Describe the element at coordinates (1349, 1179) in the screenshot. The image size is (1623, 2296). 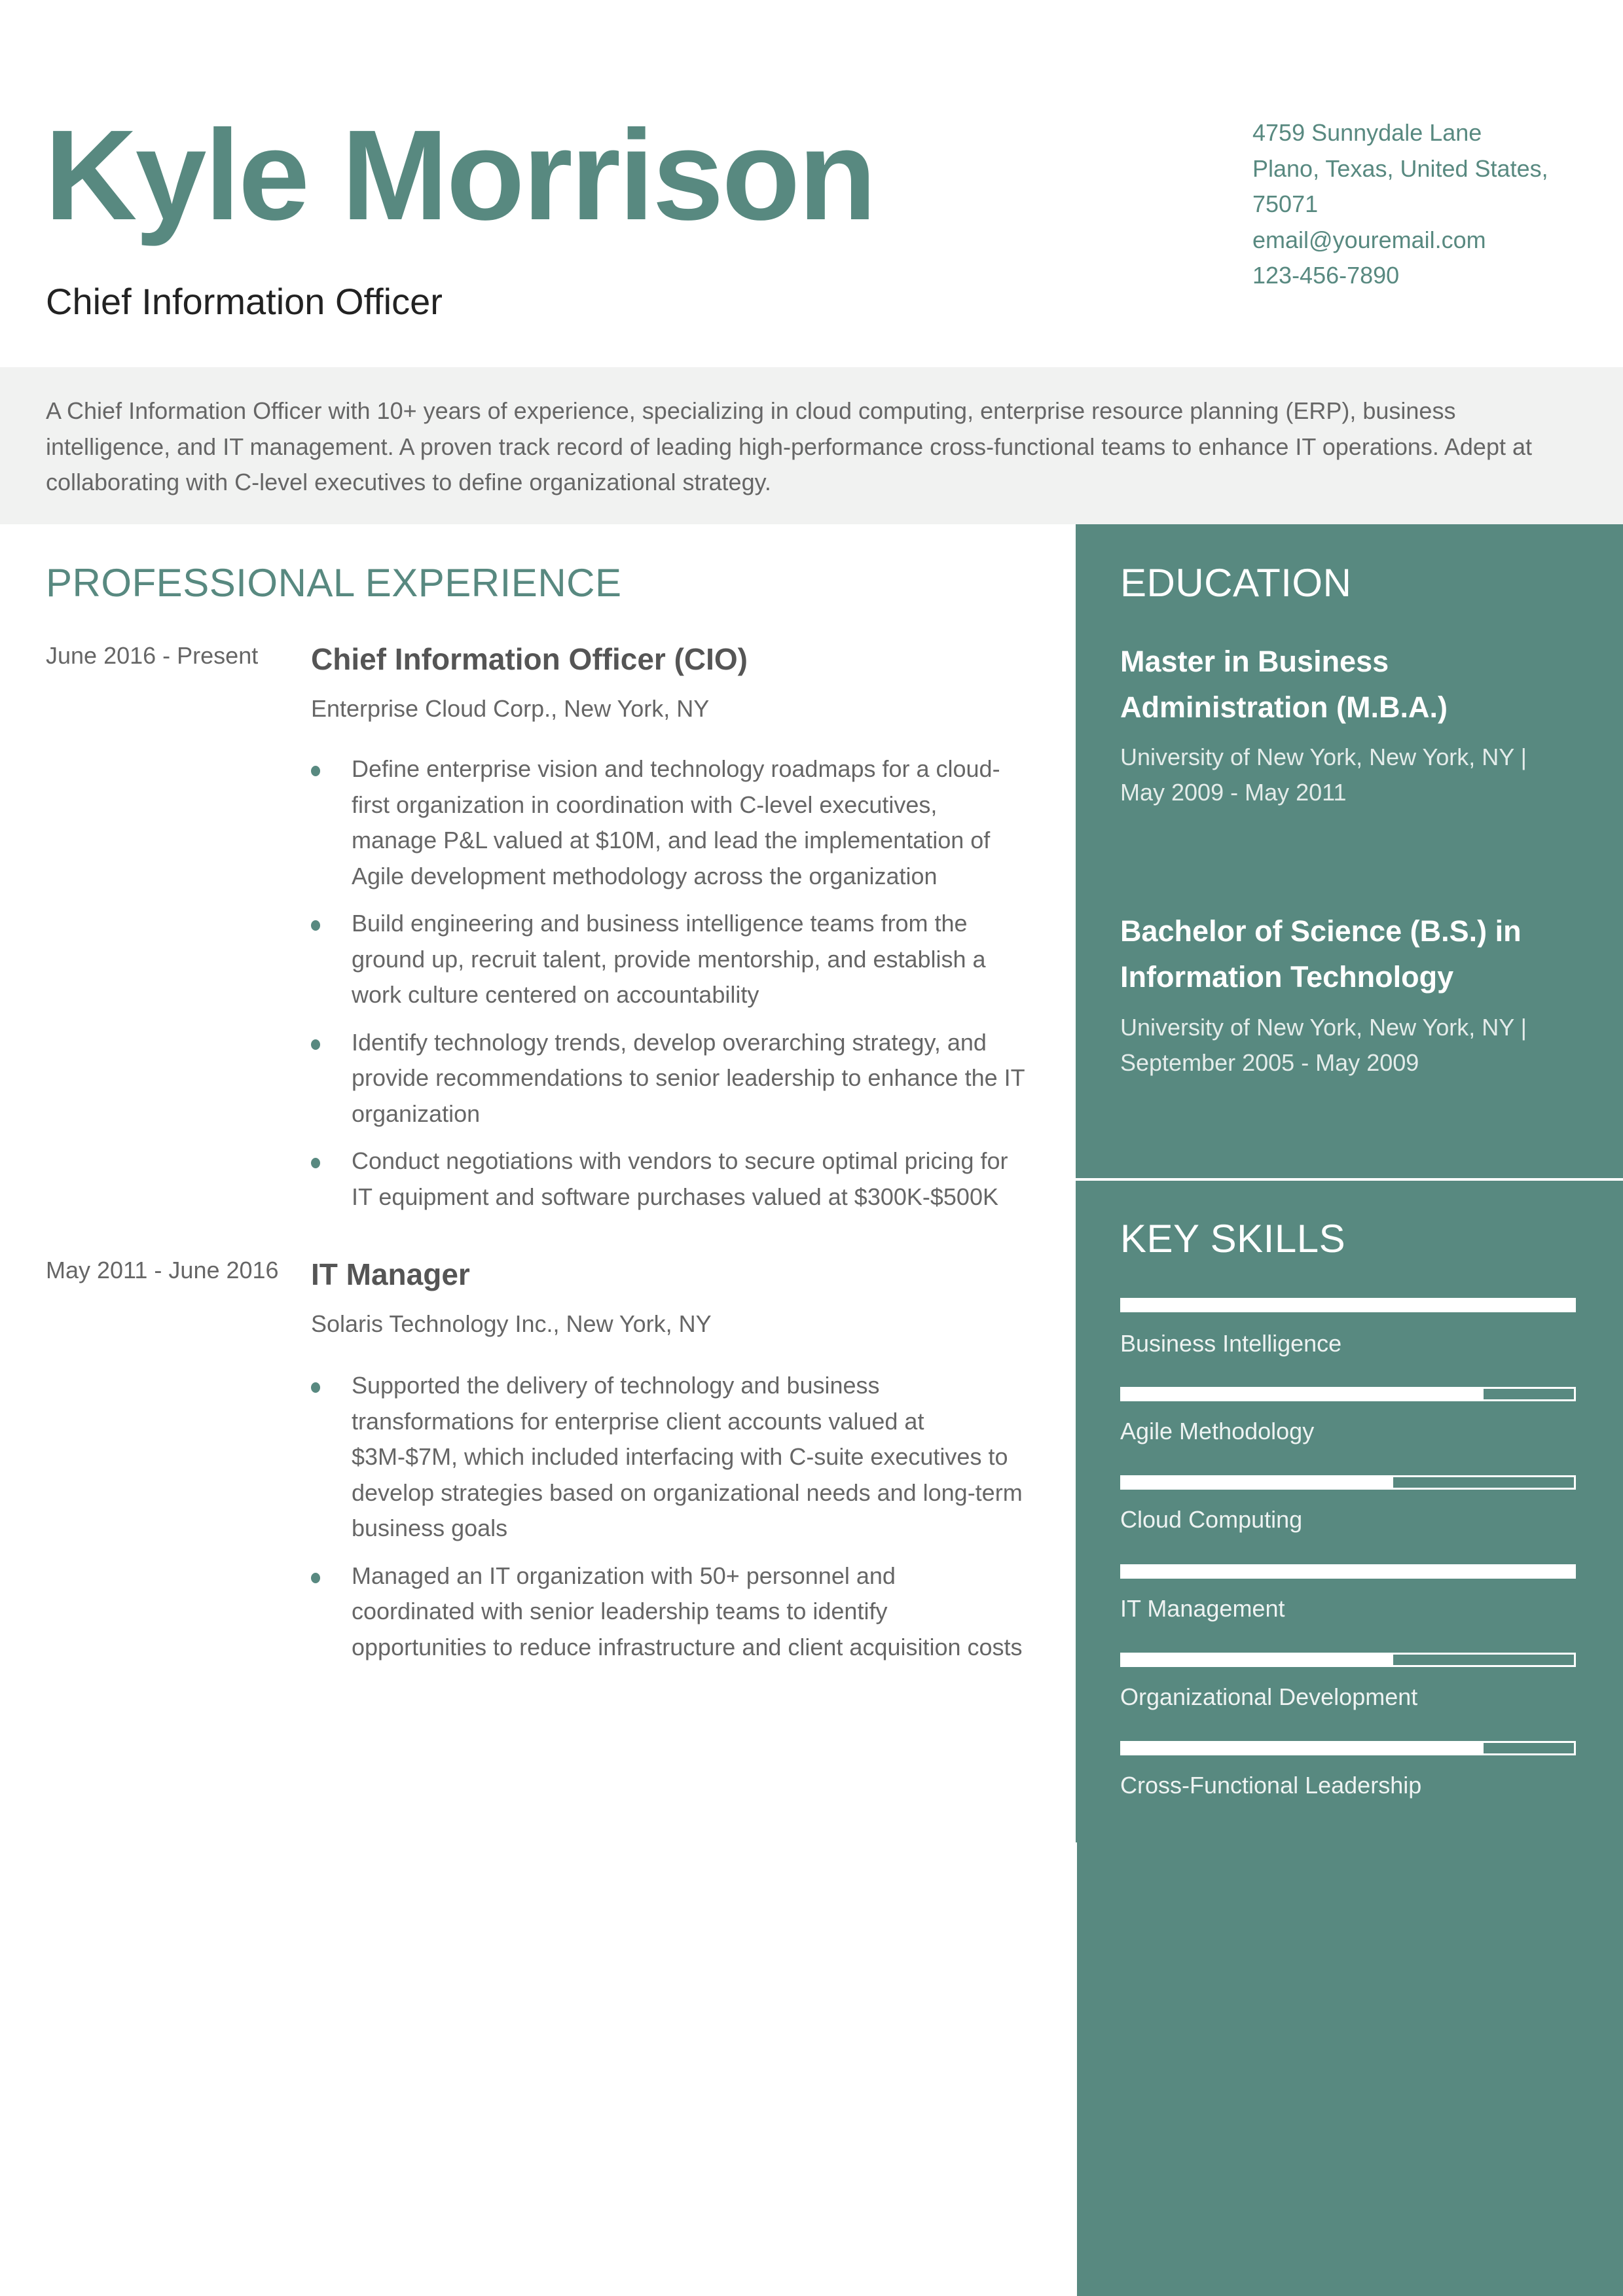
I see `sidebar-divider` at that location.